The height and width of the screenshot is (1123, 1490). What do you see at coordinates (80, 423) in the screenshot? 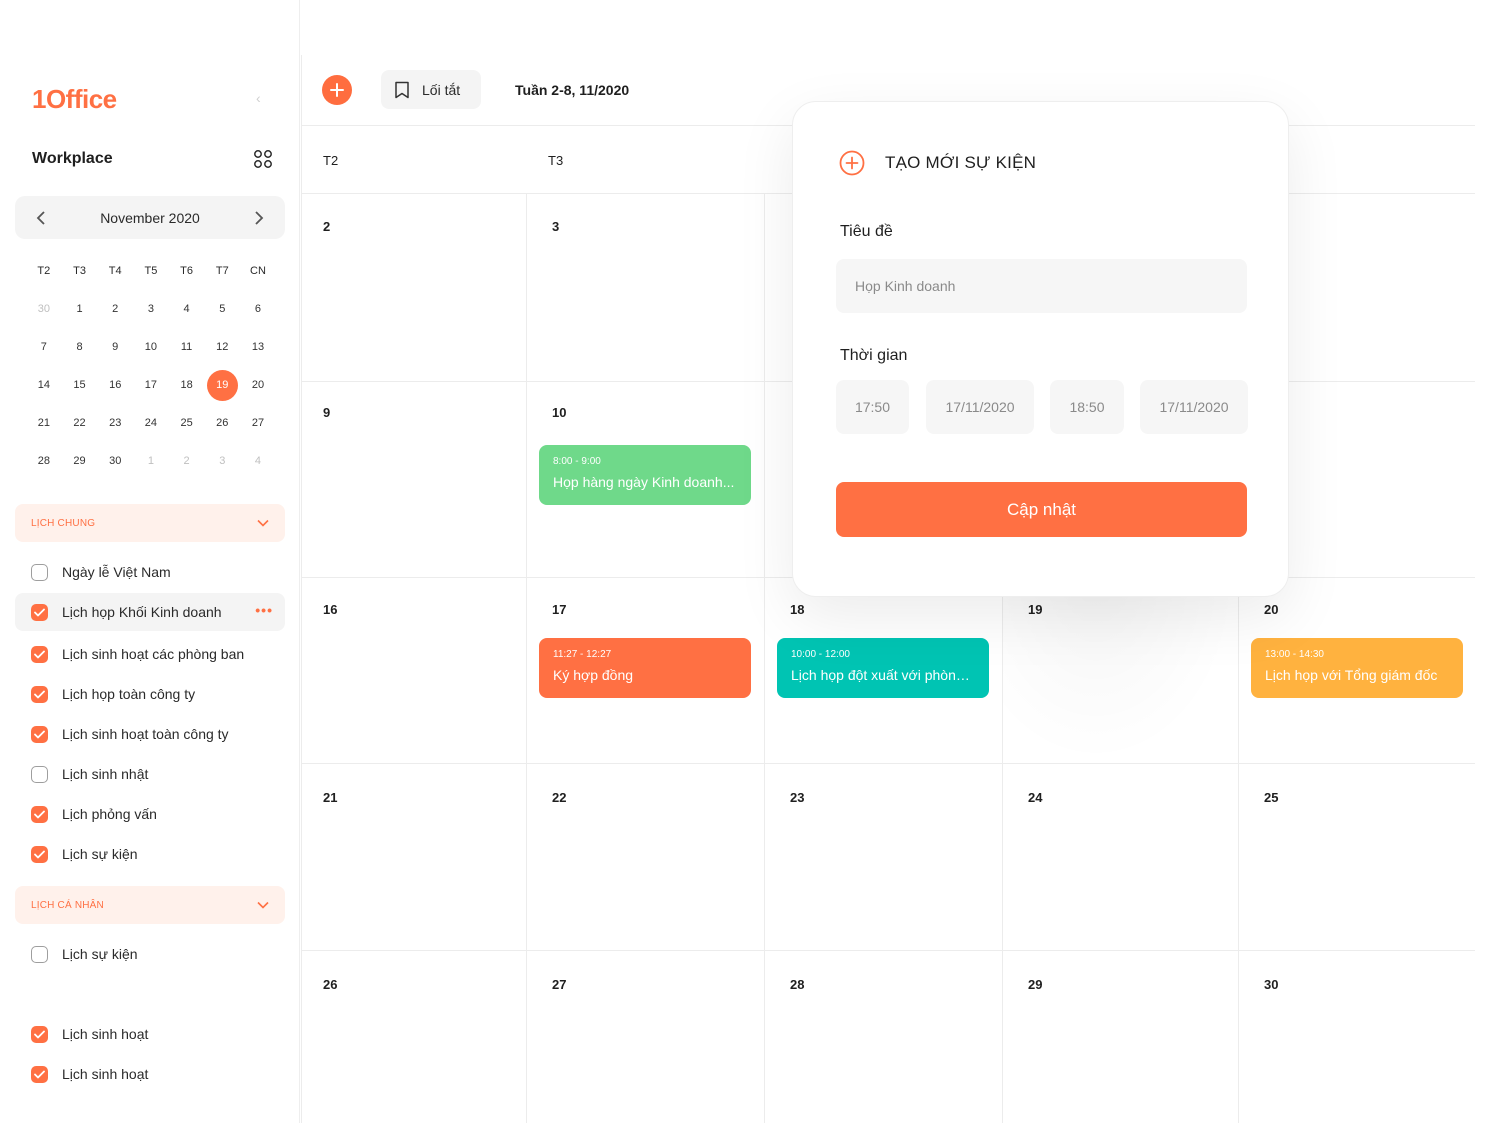
I see `mini-calendar-day: 22` at bounding box center [80, 423].